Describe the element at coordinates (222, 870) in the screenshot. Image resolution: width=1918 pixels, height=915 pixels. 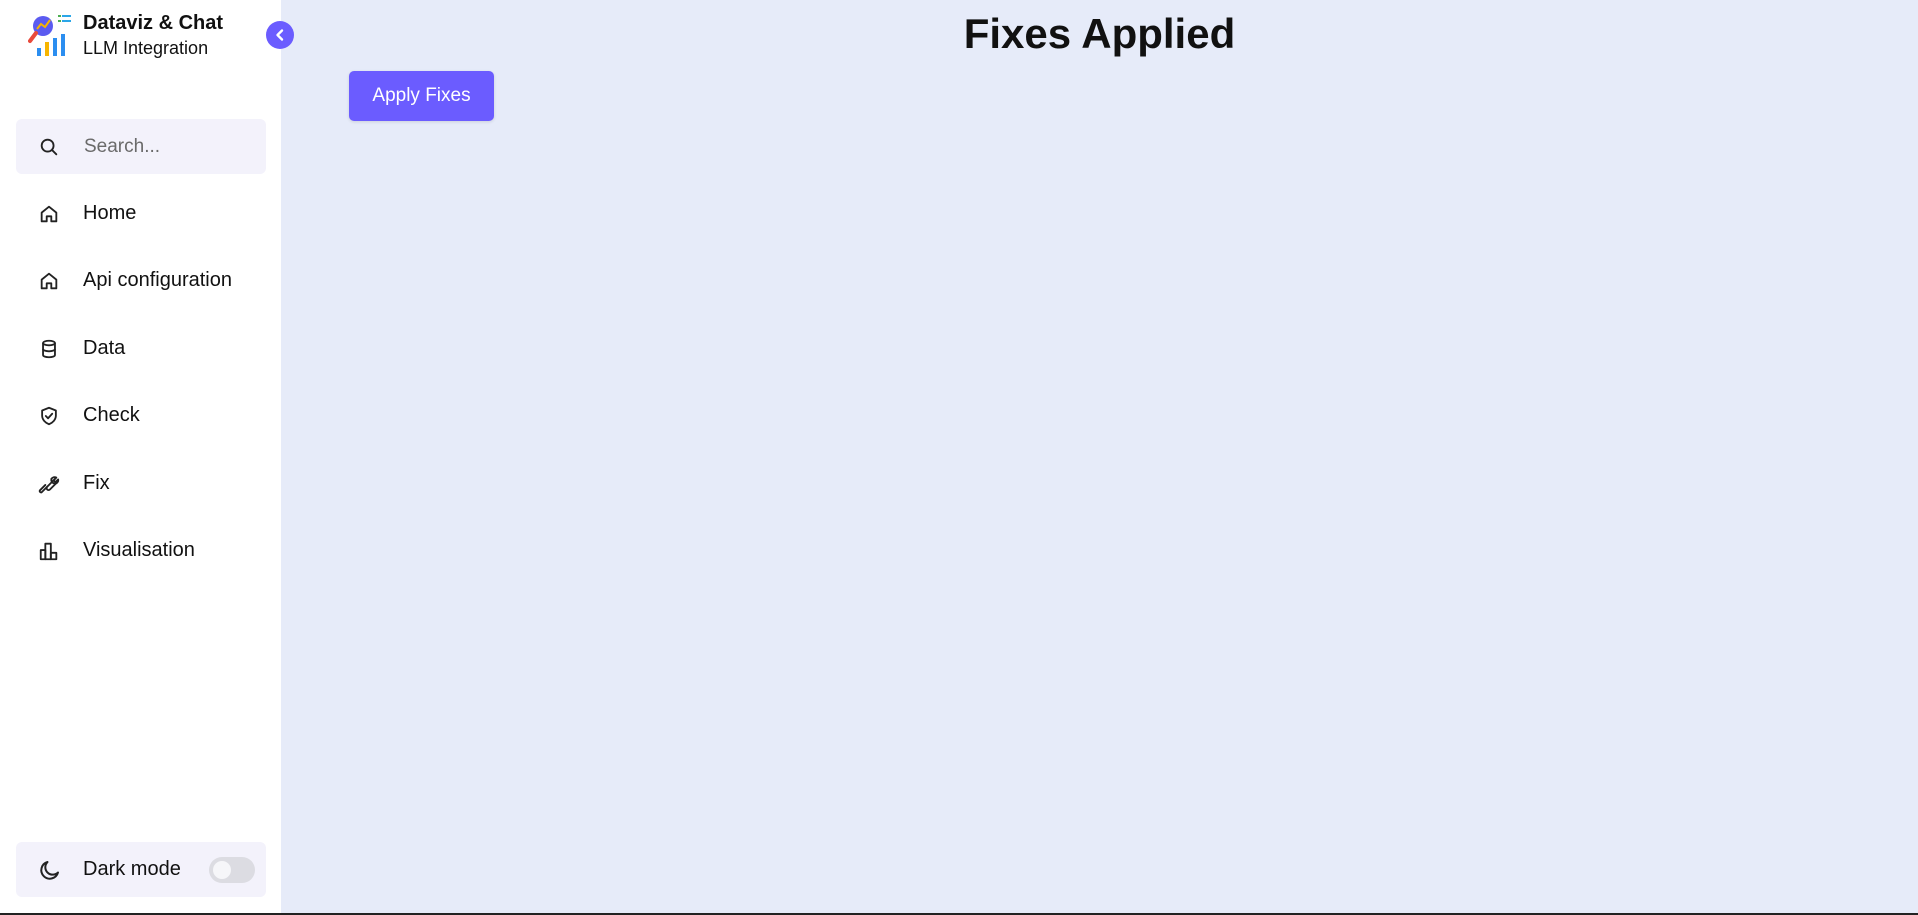
I see `toggle-knob` at that location.